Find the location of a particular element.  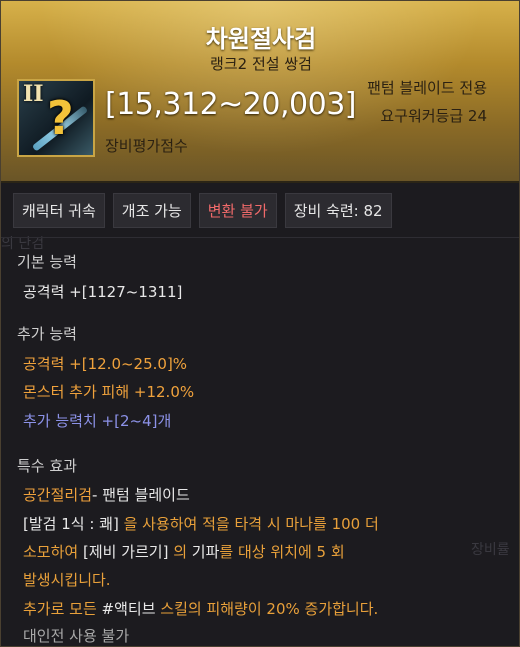

required-level: 요구워커등급 24 is located at coordinates (433, 116).